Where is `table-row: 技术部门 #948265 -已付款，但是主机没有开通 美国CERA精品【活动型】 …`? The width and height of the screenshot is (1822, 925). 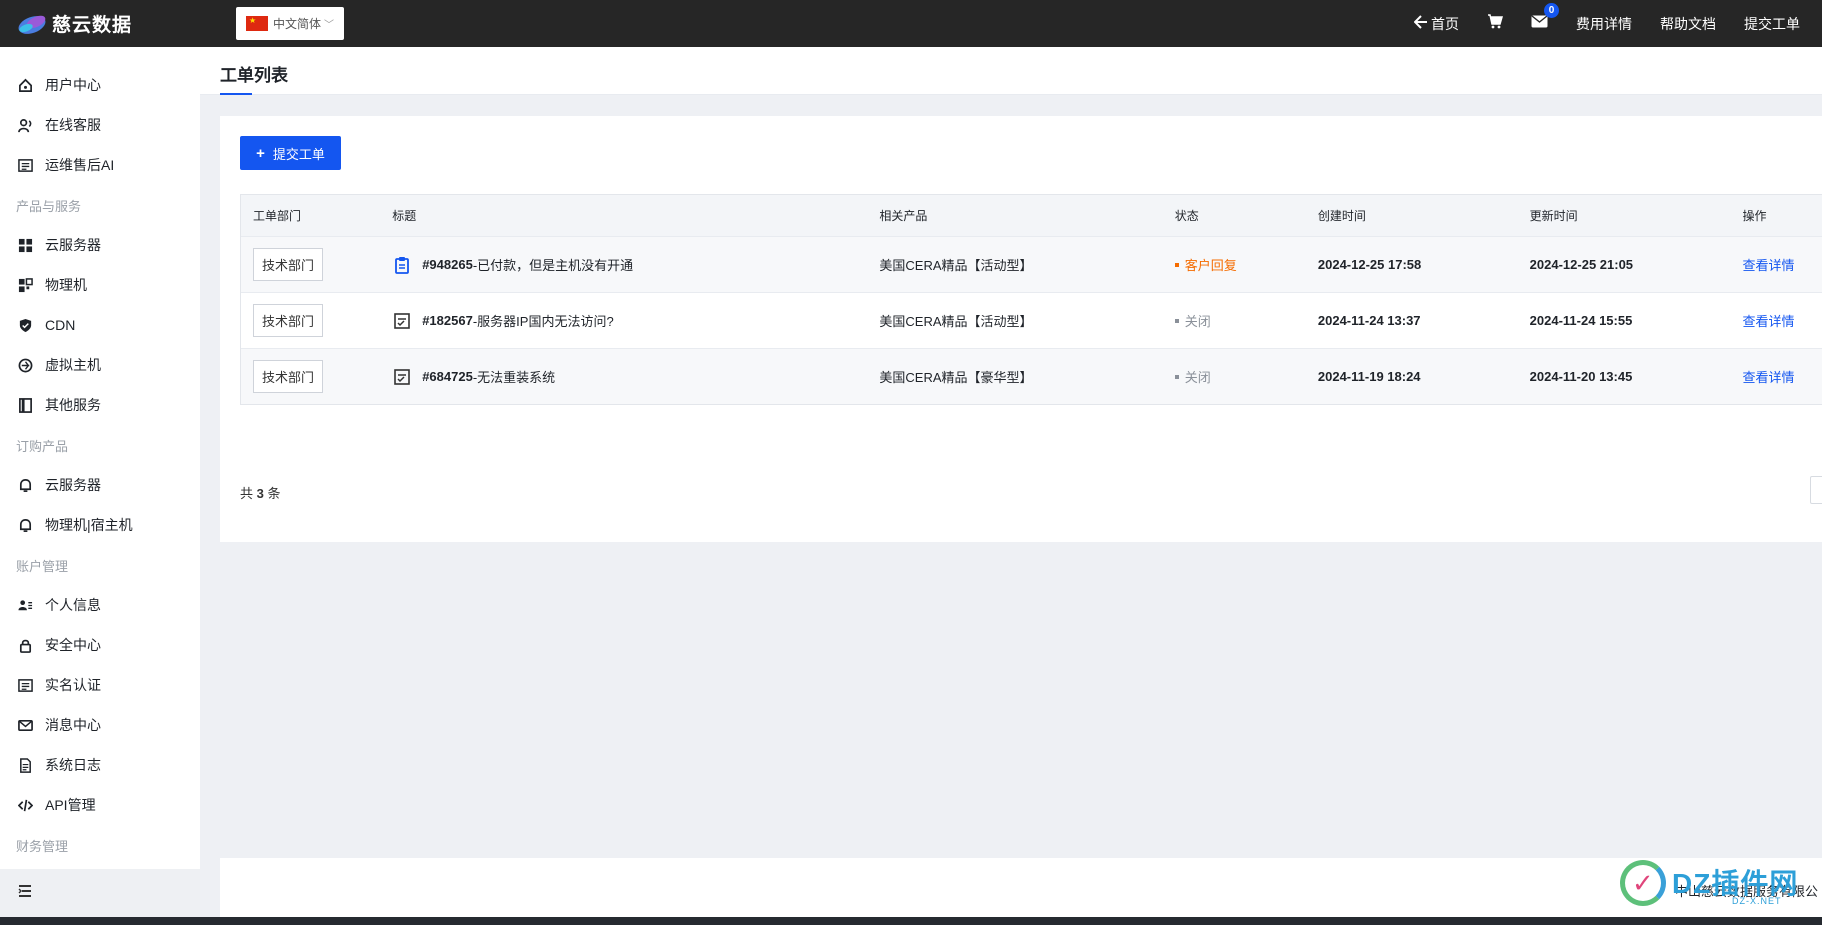 table-row: 技术部门 #948265 -已付款，但是主机没有开通 美国CERA精品【活动型】 … is located at coordinates (1031, 264).